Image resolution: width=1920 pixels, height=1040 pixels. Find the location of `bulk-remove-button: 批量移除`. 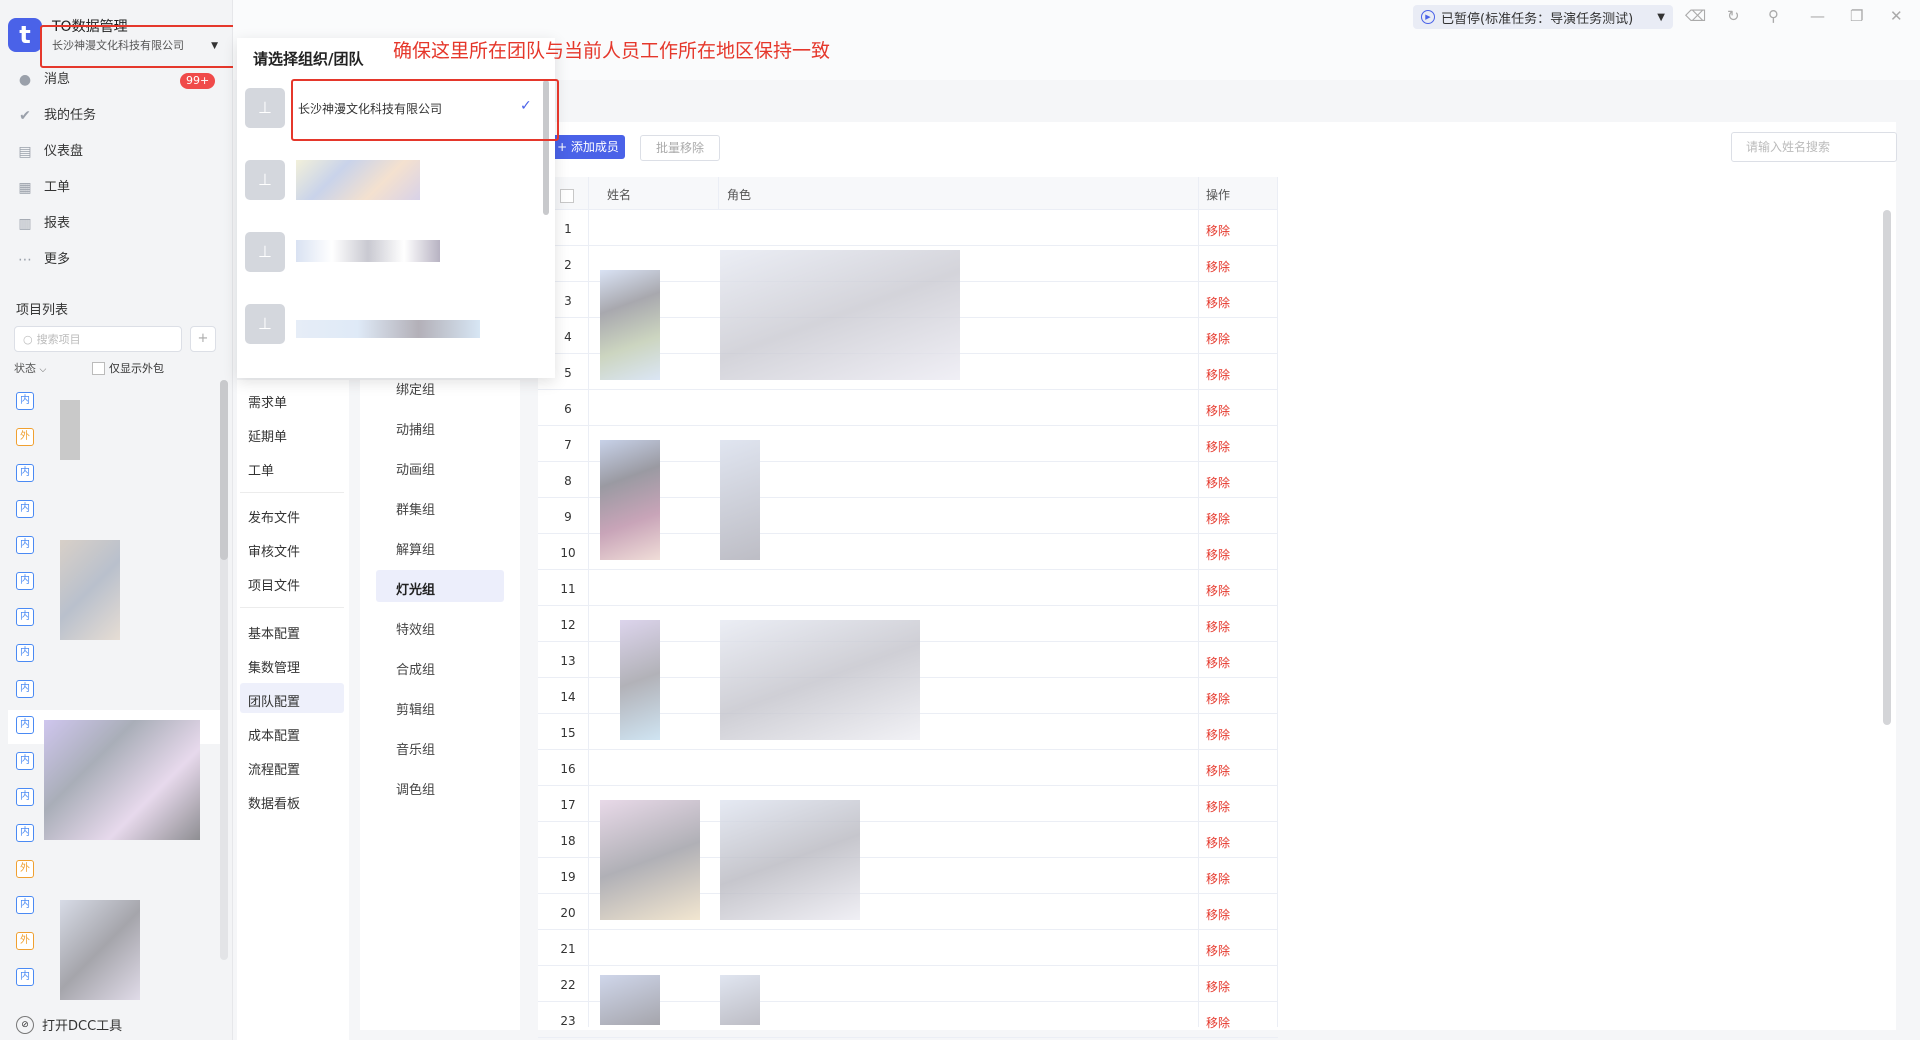

bulk-remove-button: 批量移除 is located at coordinates (680, 148).